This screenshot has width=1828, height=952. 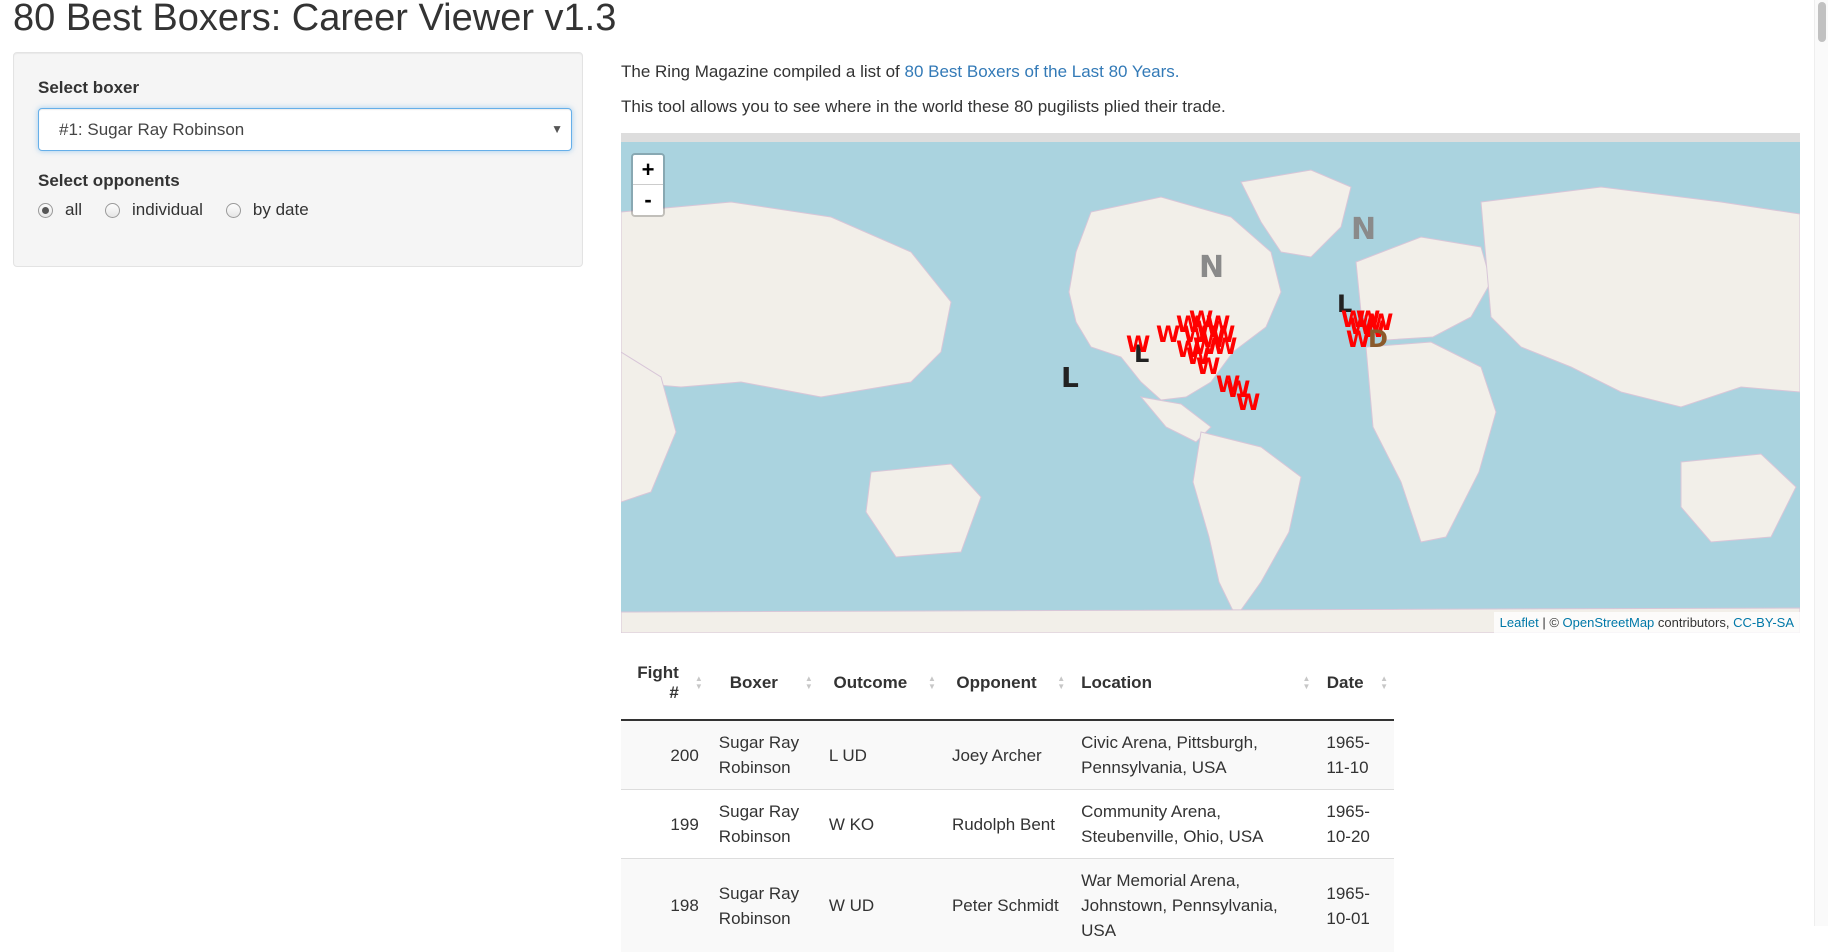 What do you see at coordinates (45, 210) in the screenshot?
I see `radio-all-button` at bounding box center [45, 210].